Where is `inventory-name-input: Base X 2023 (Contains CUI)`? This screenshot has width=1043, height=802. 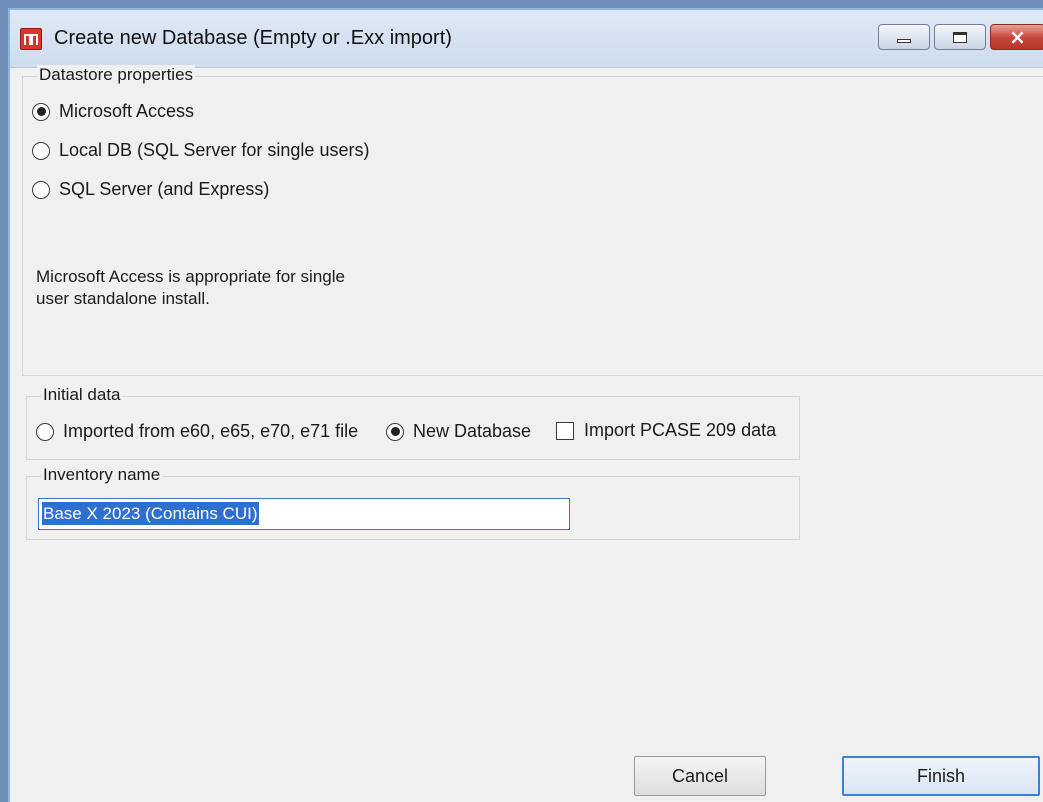 inventory-name-input: Base X 2023 (Contains CUI) is located at coordinates (304, 514).